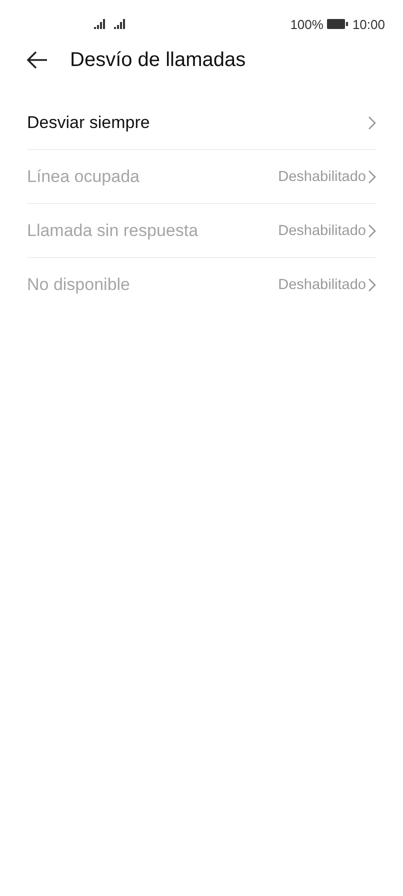 The height and width of the screenshot is (896, 403). Describe the element at coordinates (307, 24) in the screenshot. I see `battery-percentage: 100%` at that location.